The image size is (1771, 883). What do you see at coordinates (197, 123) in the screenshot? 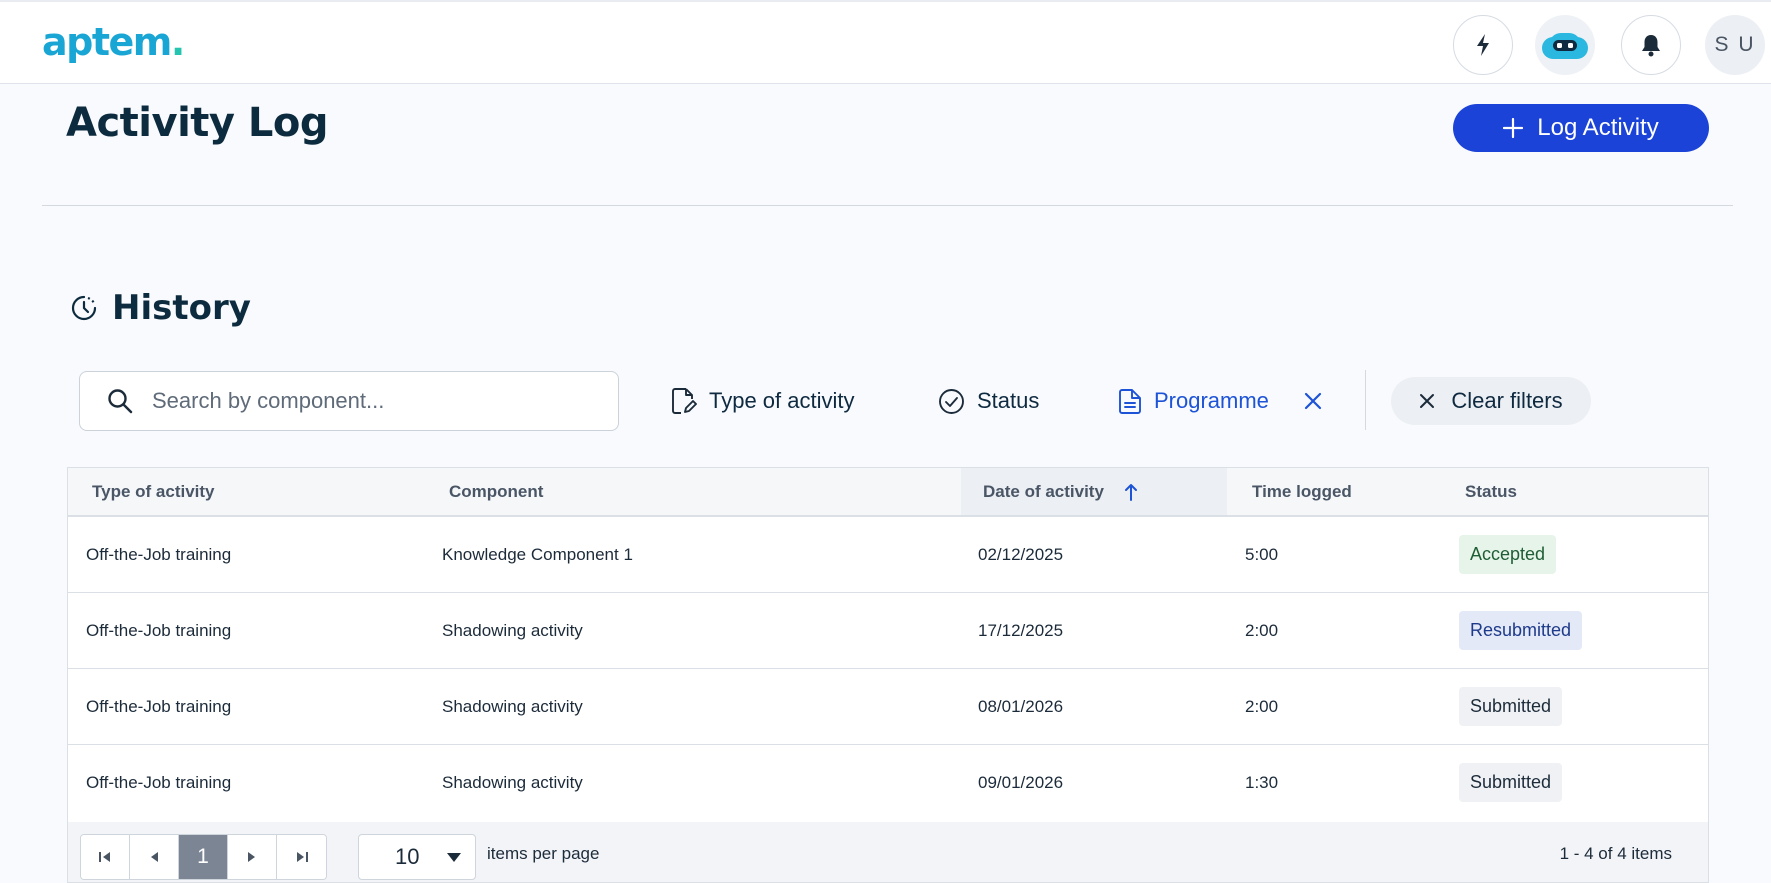
I see `page-title: Activity Log` at bounding box center [197, 123].